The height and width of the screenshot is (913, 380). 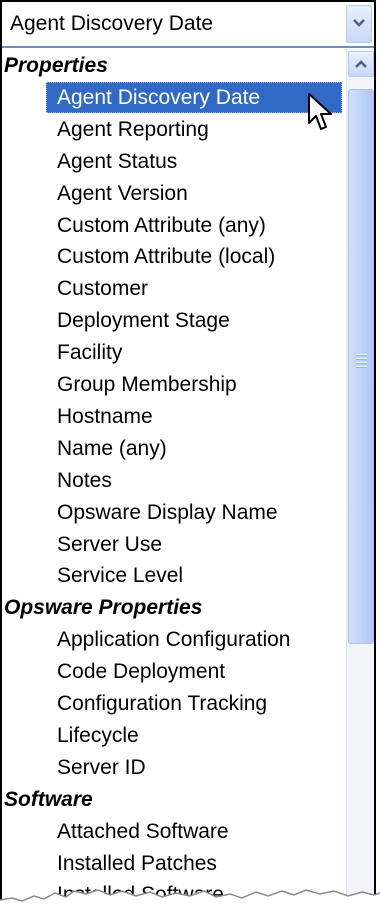 I want to click on field-select: Agent Discovery Date, so click(x=188, y=25).